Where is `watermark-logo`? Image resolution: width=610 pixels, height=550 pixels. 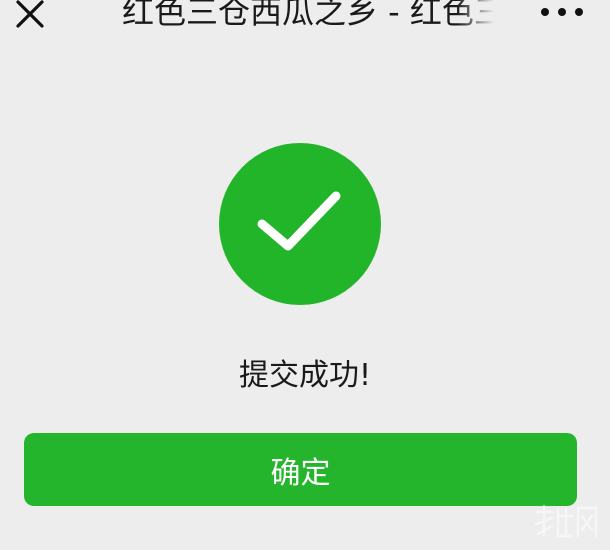 watermark-logo is located at coordinates (566, 521).